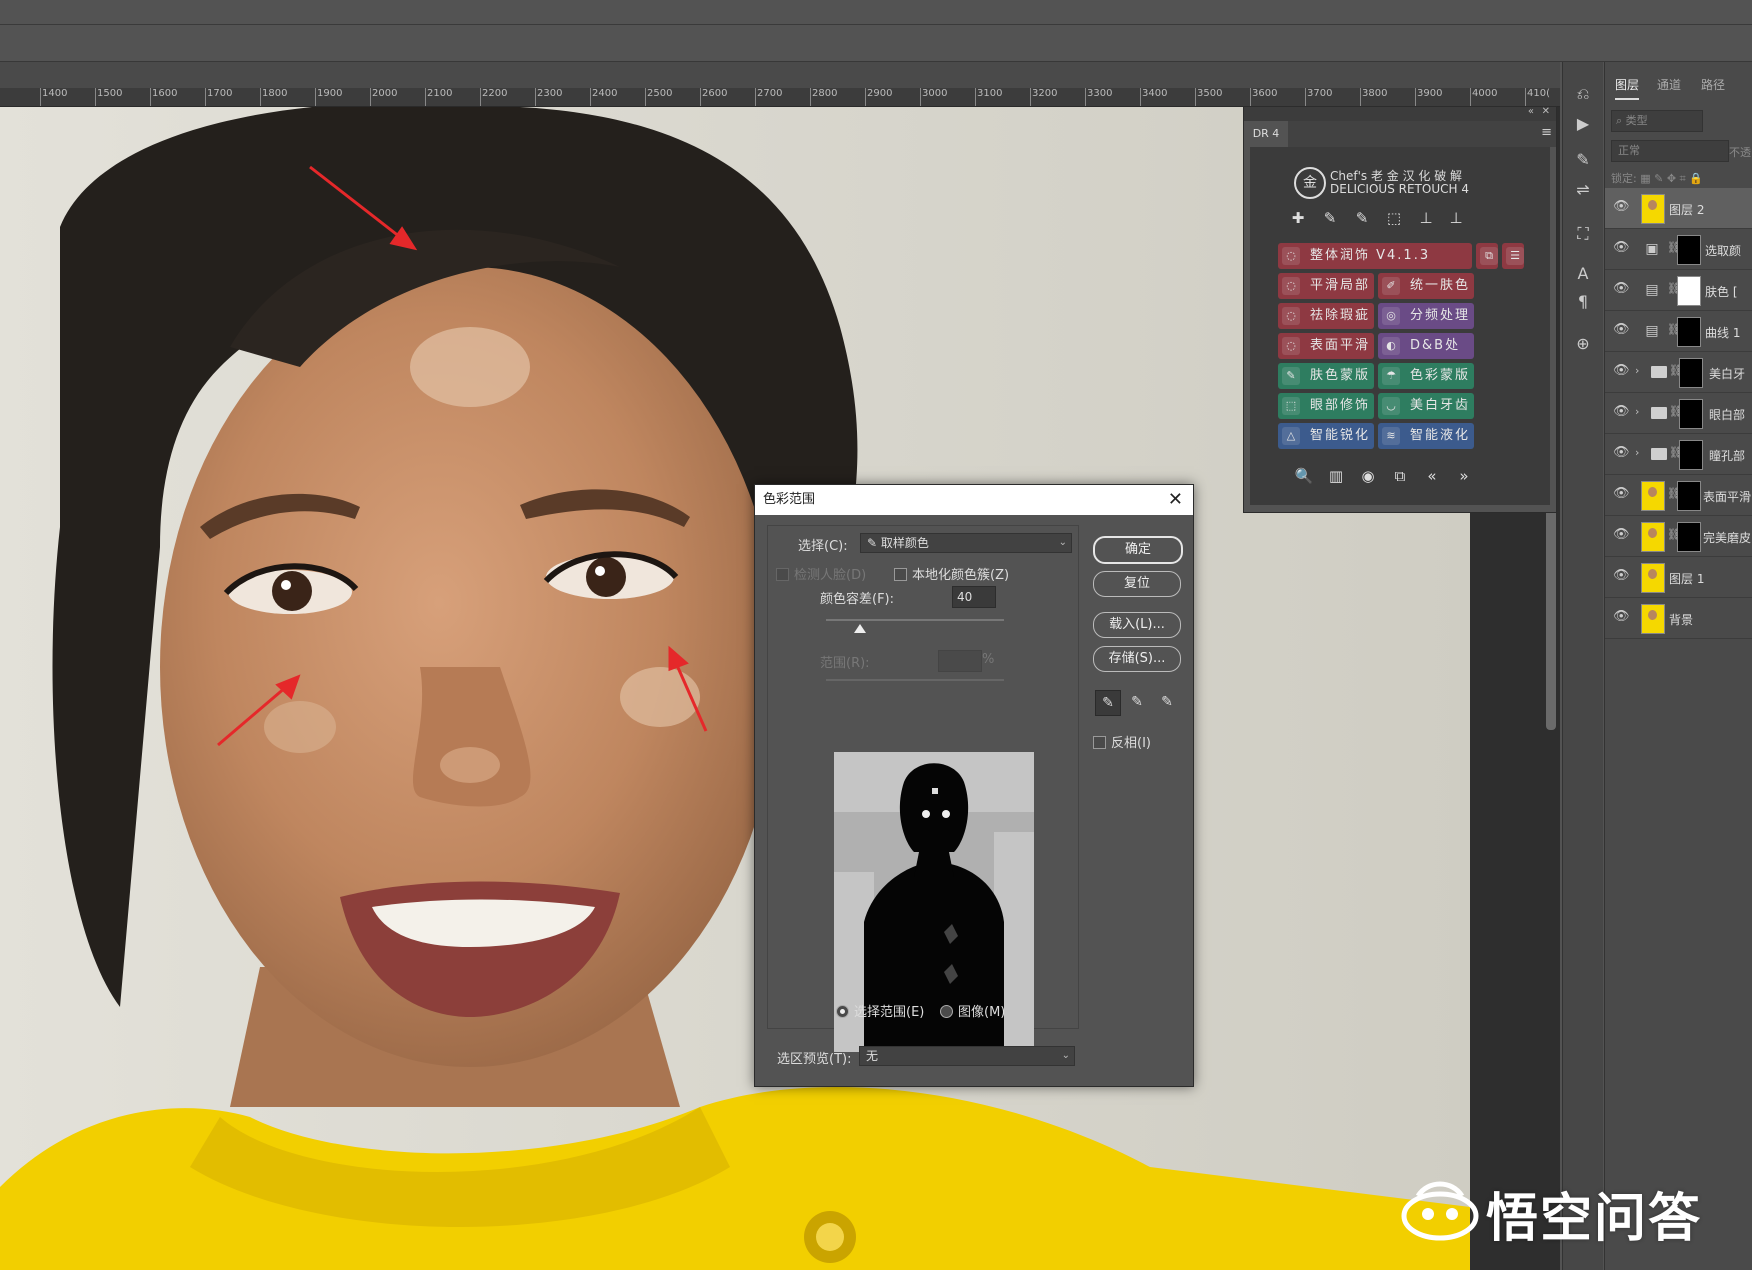  Describe the element at coordinates (960, 661) in the screenshot. I see `range-input` at that location.